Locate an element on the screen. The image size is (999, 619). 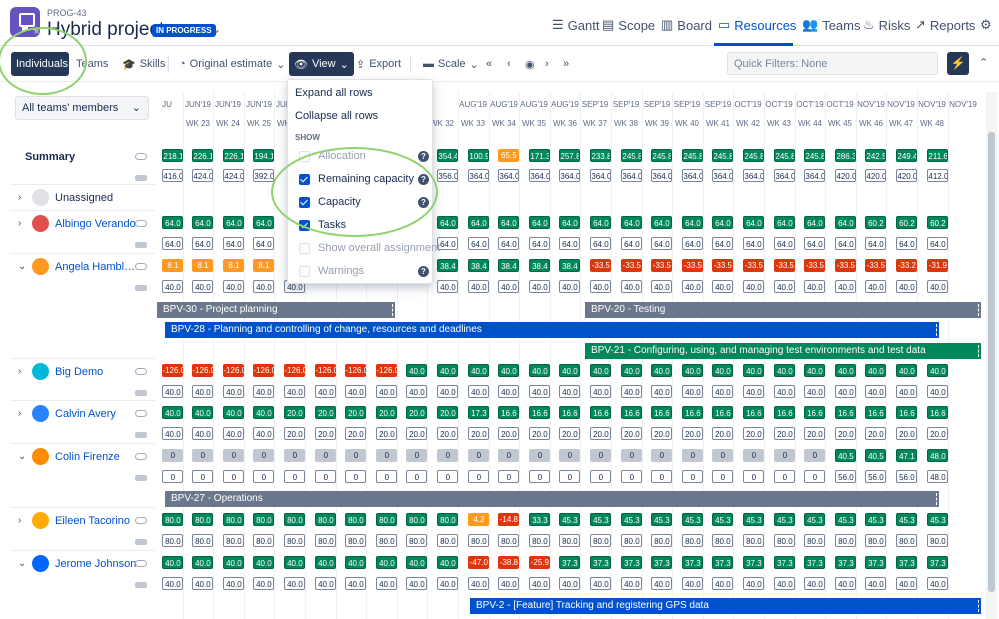
tab-board: ▥ Board is located at coordinates (686, 25).